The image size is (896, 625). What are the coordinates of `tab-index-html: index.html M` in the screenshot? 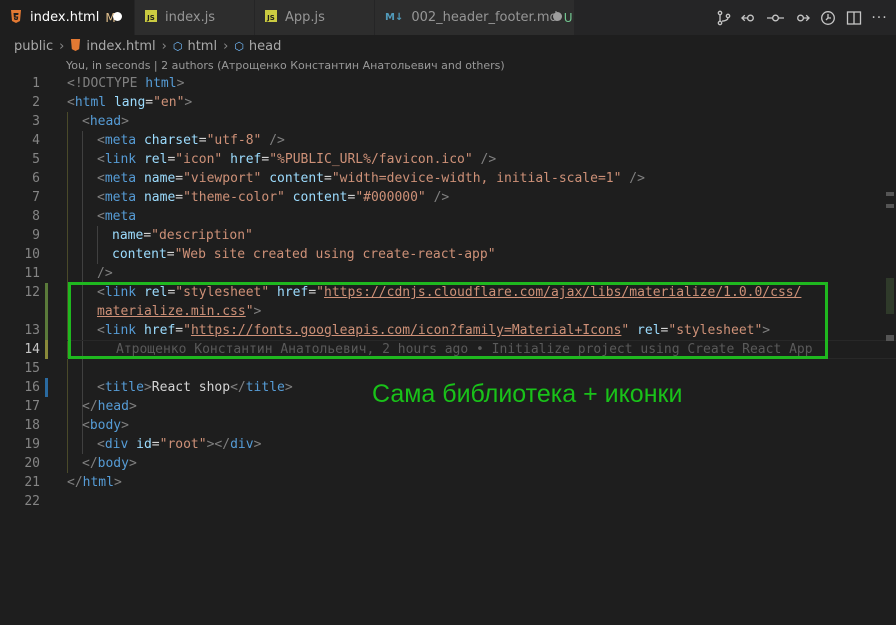 It's located at (67, 17).